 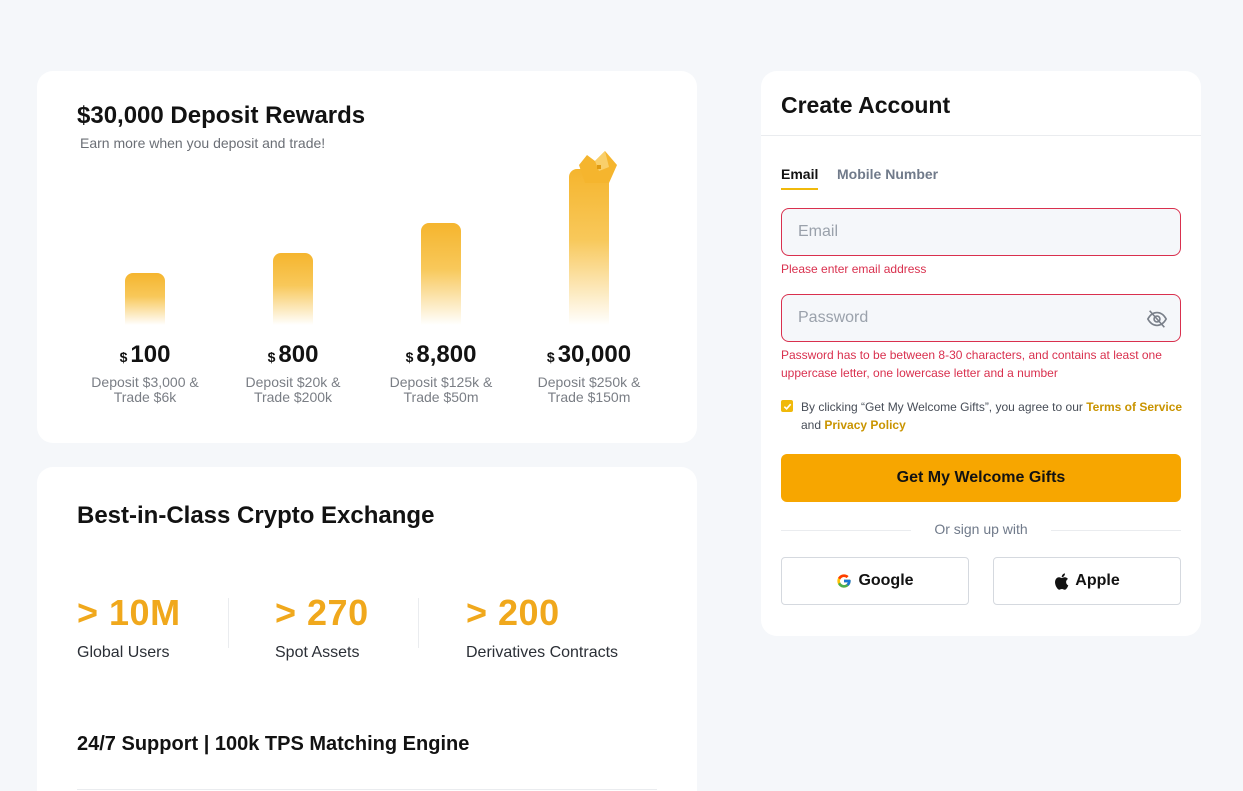 What do you see at coordinates (256, 515) in the screenshot?
I see `exchange-title: Best-in-Class Crypto Exchange` at bounding box center [256, 515].